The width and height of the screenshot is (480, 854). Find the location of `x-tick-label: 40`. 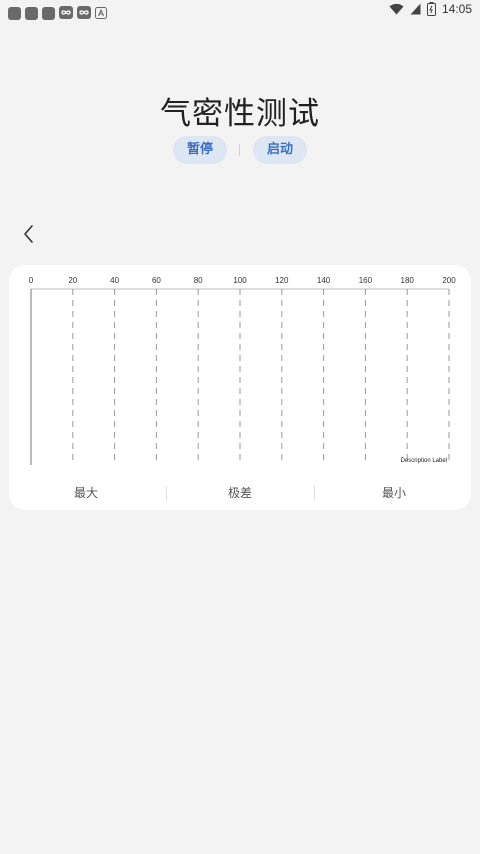

x-tick-label: 40 is located at coordinates (114, 280).